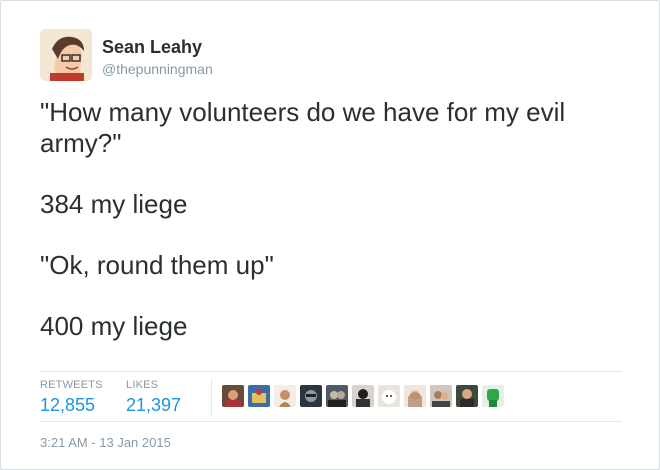 The height and width of the screenshot is (470, 660). I want to click on likes-label: LIKES, so click(142, 385).